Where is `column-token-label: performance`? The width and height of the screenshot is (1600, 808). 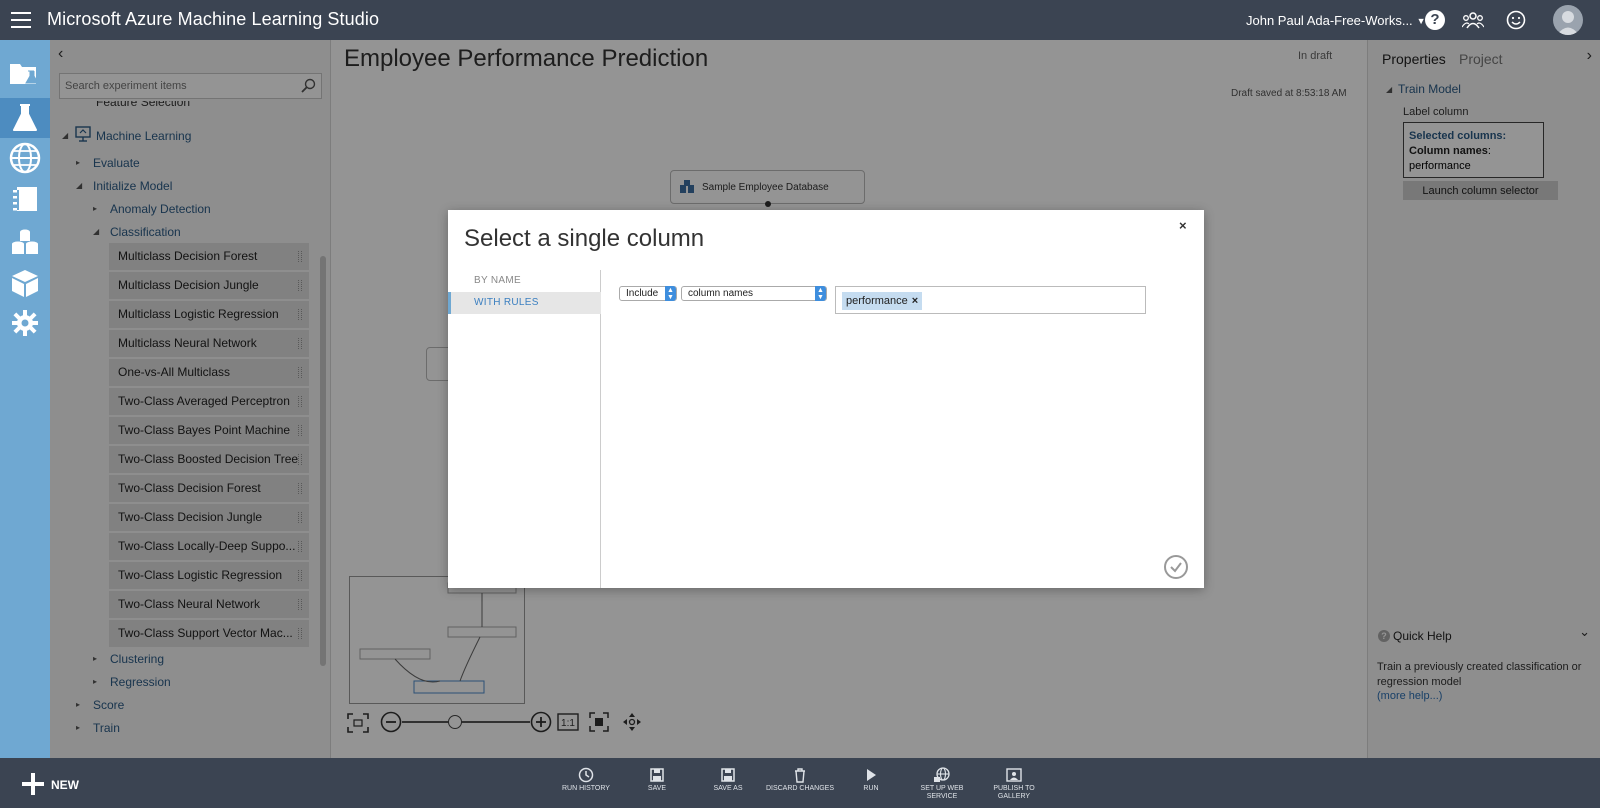 column-token-label: performance is located at coordinates (877, 301).